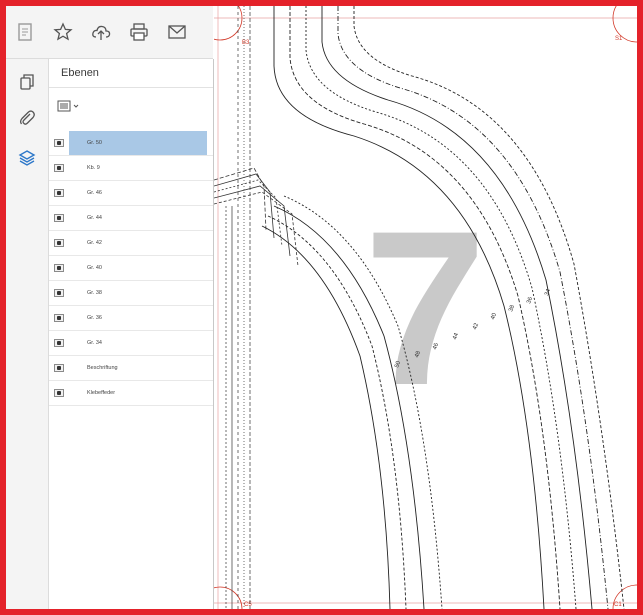 The height and width of the screenshot is (615, 643). Describe the element at coordinates (619, 39) in the screenshot. I see `corner-label-tr: S1` at that location.